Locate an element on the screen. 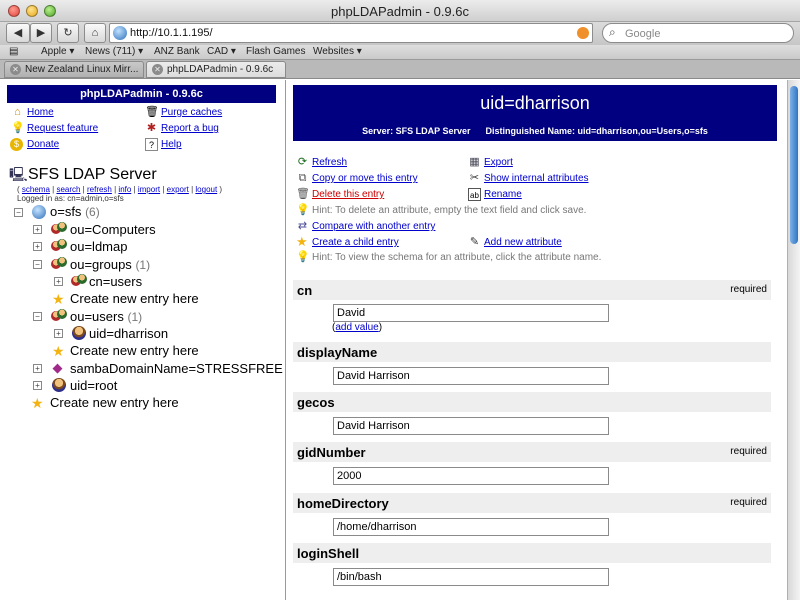  collapse-root-icon: − is located at coordinates (18, 212).